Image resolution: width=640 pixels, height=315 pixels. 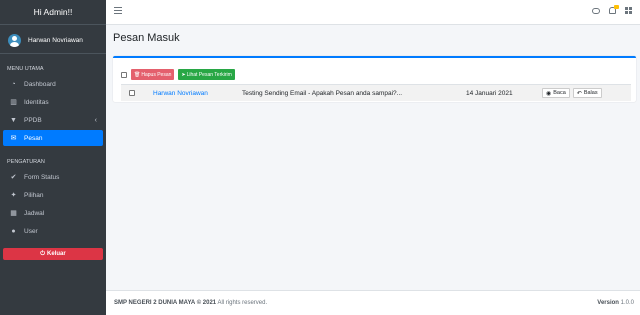 What do you see at coordinates (56, 254) in the screenshot?
I see `logout-label: Keluar` at bounding box center [56, 254].